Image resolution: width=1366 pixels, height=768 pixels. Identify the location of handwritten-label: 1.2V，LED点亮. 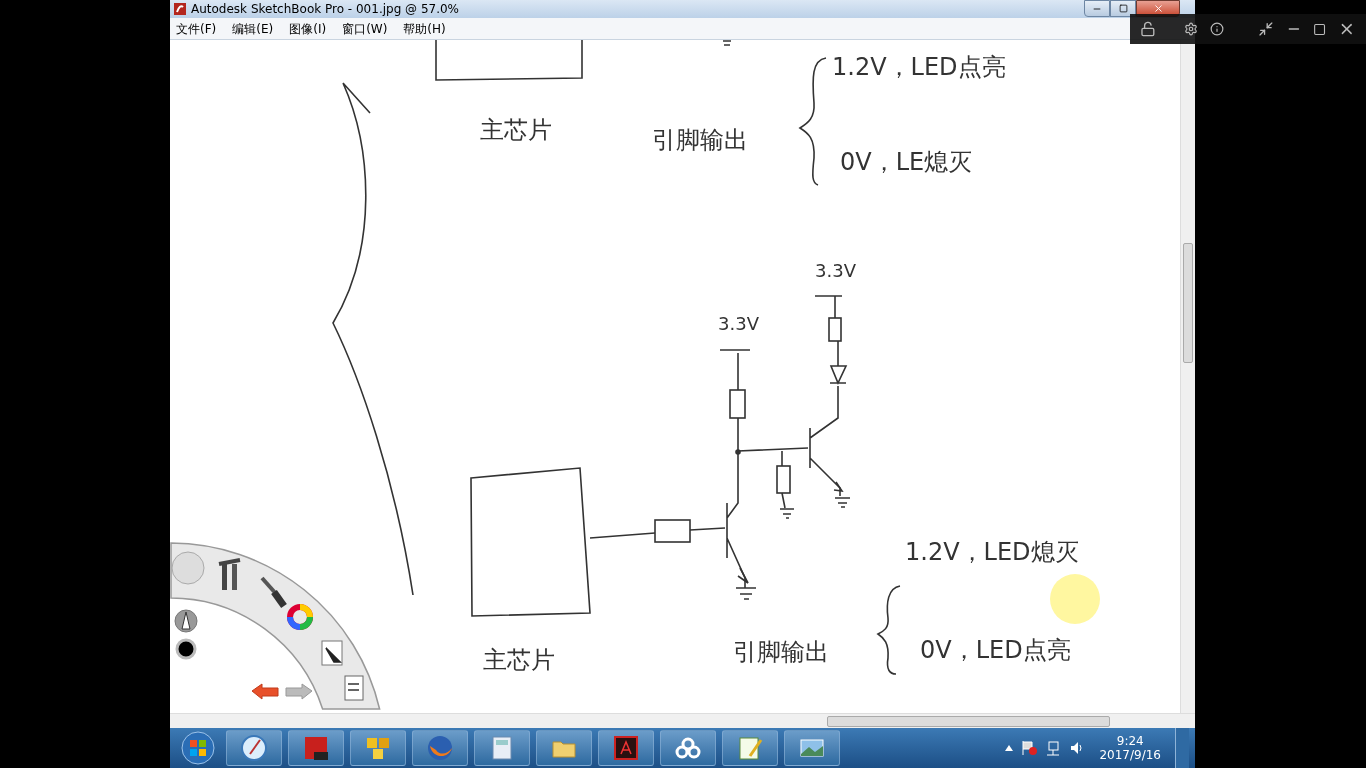
(919, 67).